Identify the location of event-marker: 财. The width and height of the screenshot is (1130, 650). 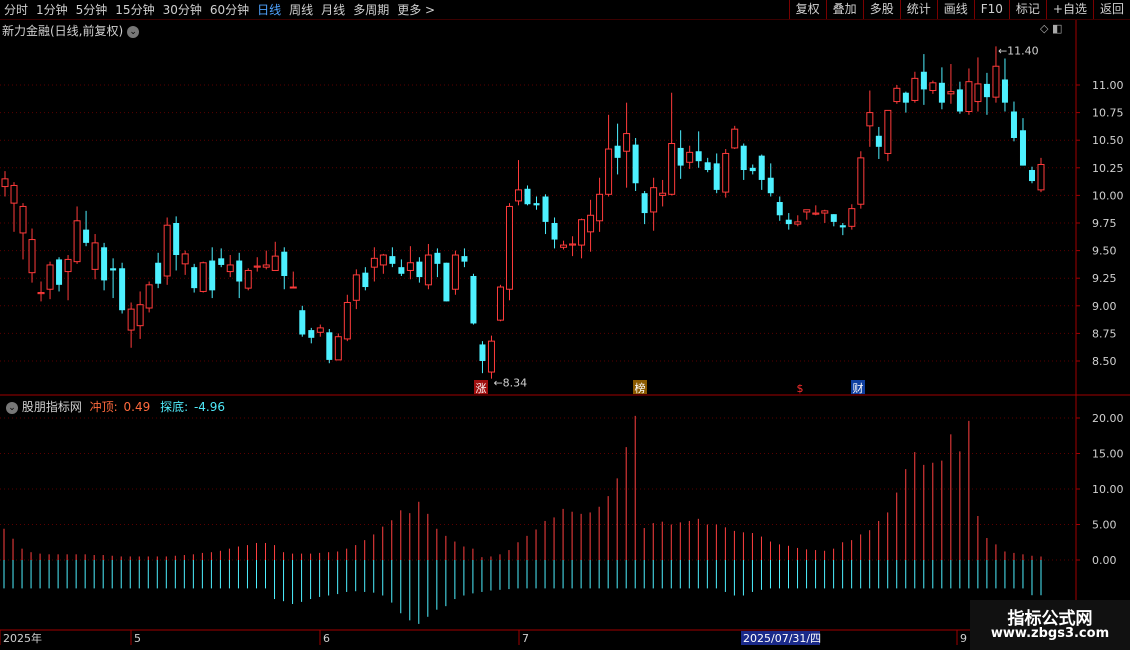
(858, 388).